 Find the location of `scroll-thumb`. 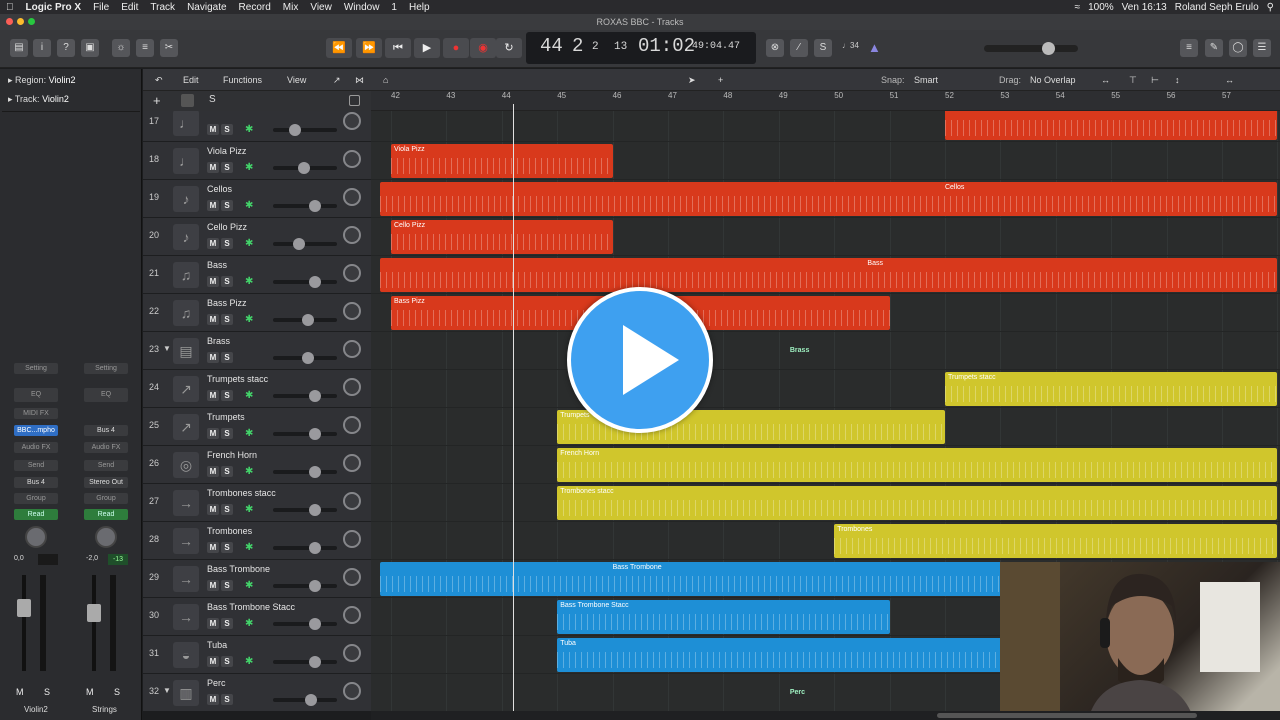

scroll-thumb is located at coordinates (1067, 715).